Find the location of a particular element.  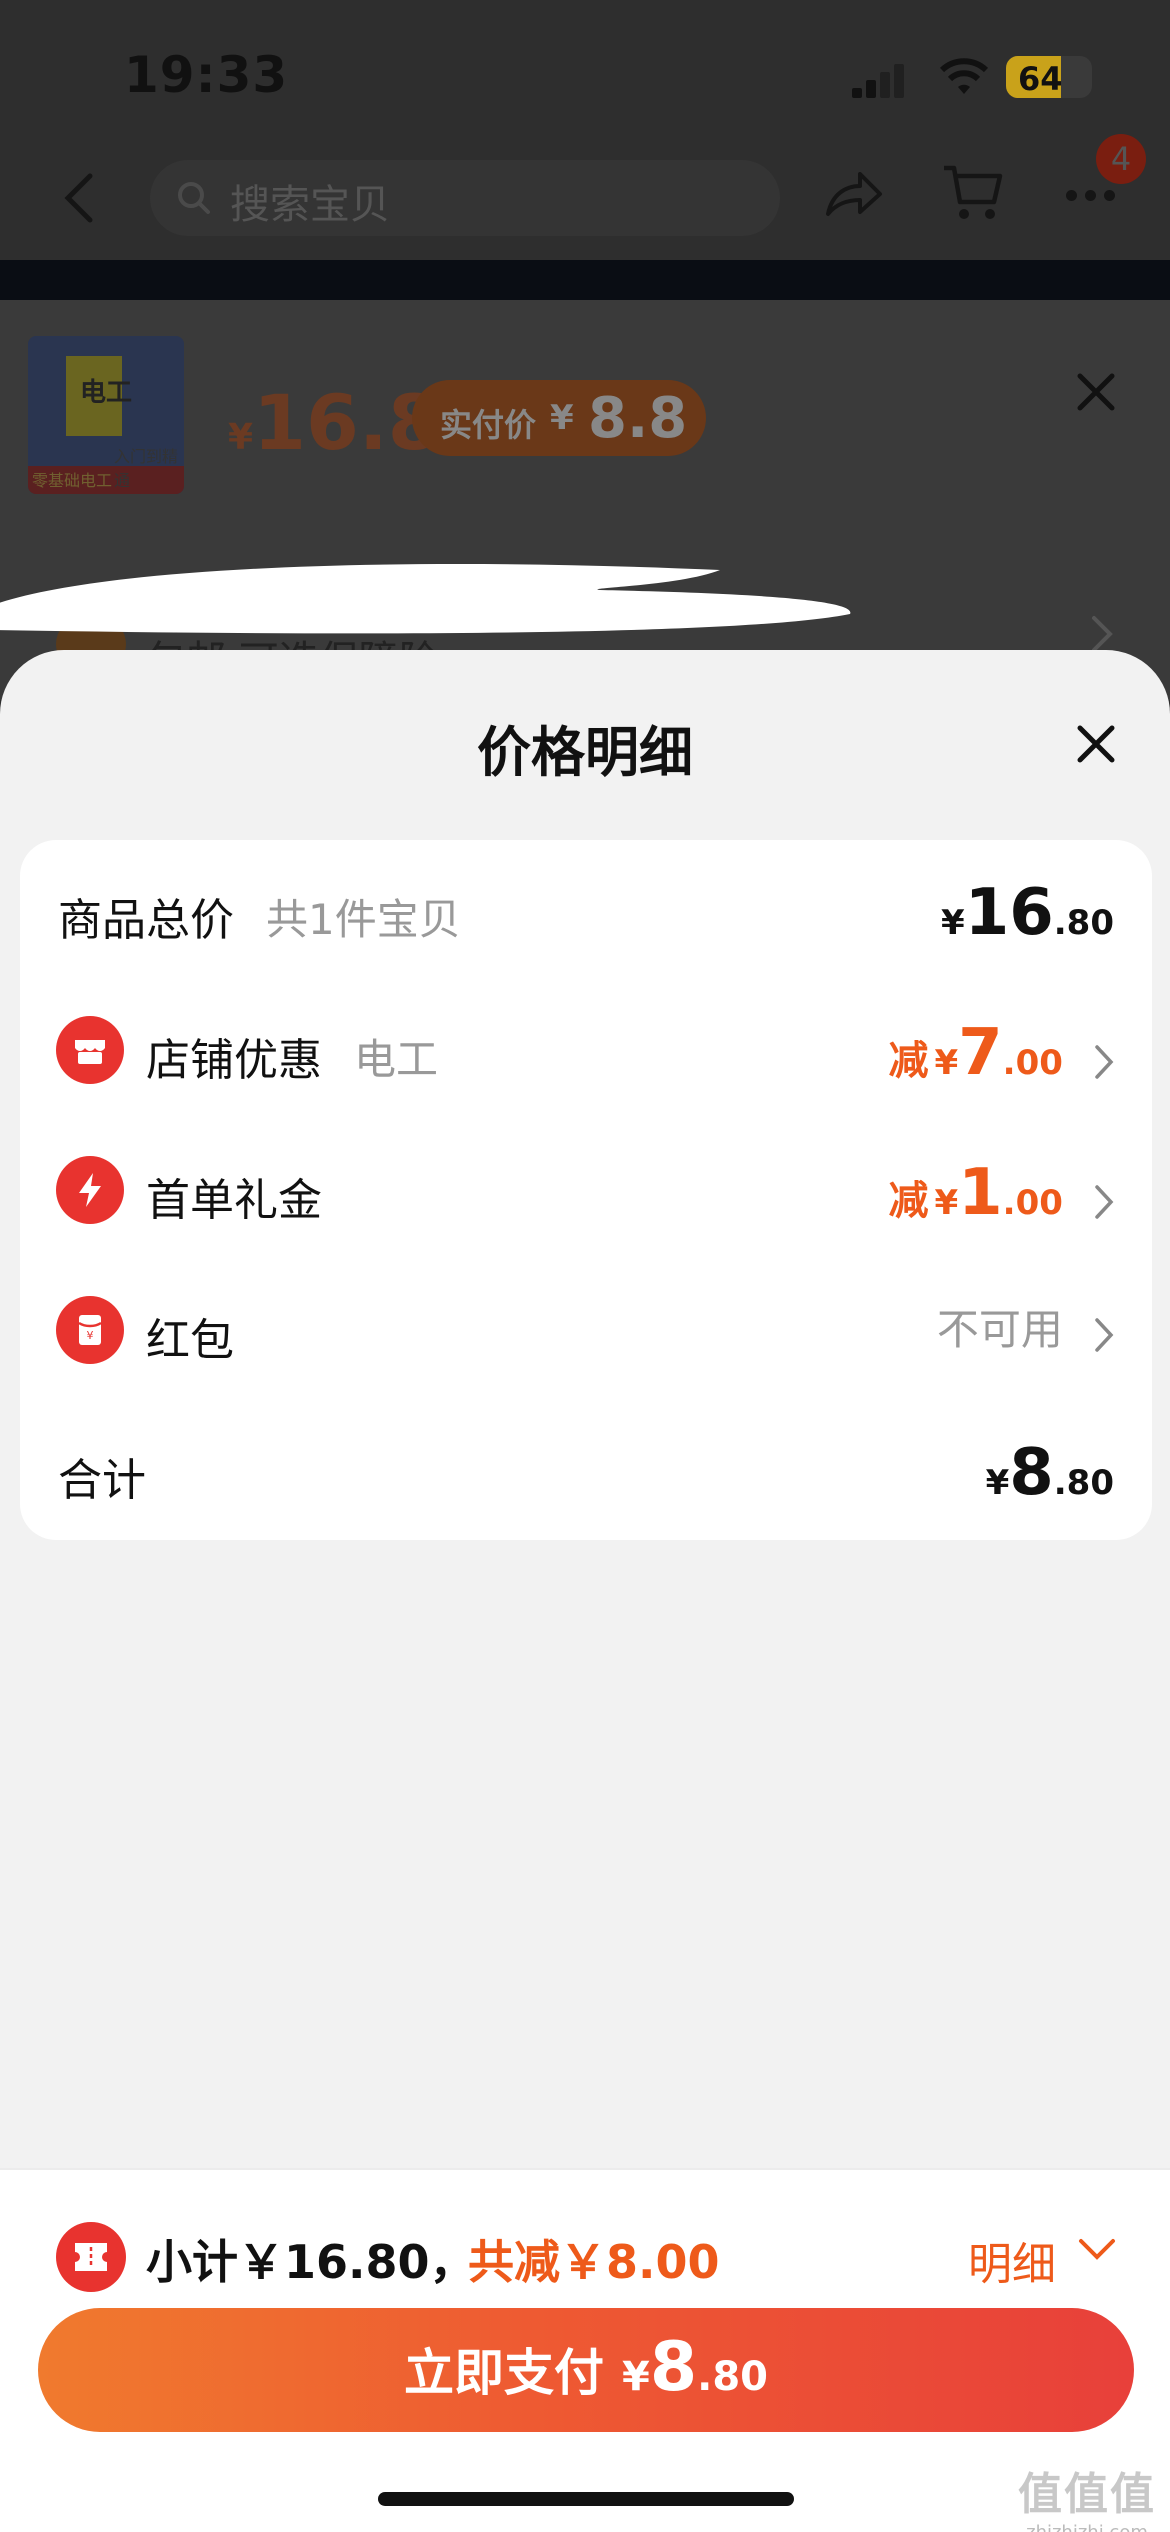

row-goods-total: 商品总价 共1件宝贝 ¥16.80 is located at coordinates (586, 910).